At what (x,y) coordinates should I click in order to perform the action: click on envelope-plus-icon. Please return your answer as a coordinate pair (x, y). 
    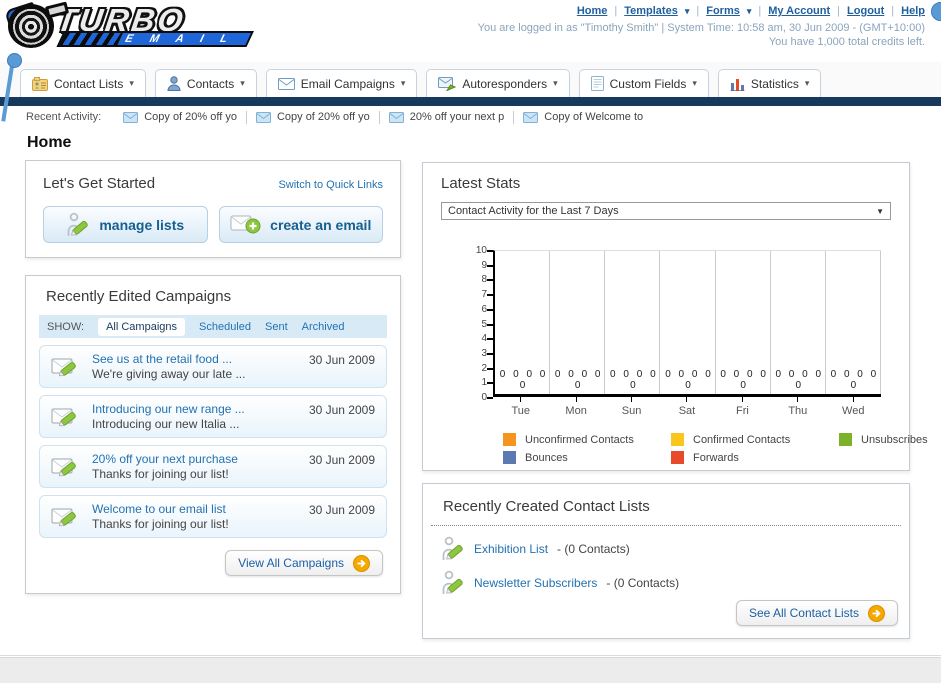
    Looking at the image, I should click on (245, 224).